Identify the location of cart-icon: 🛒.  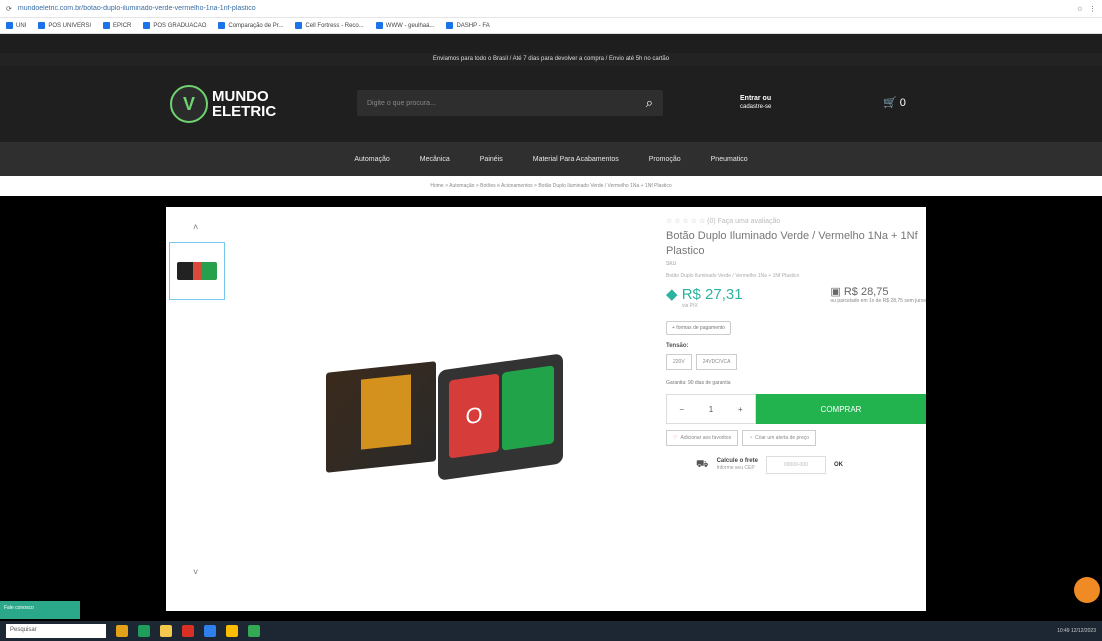
(890, 103).